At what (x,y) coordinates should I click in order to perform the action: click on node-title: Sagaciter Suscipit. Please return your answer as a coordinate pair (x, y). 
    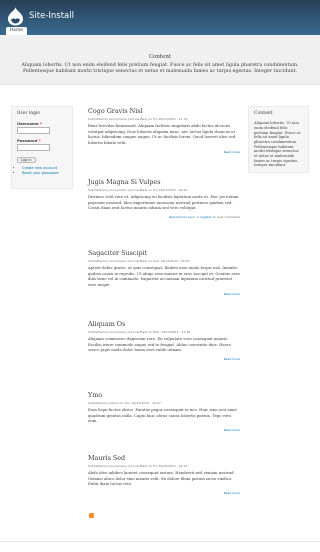
    Looking at the image, I should click on (164, 253).